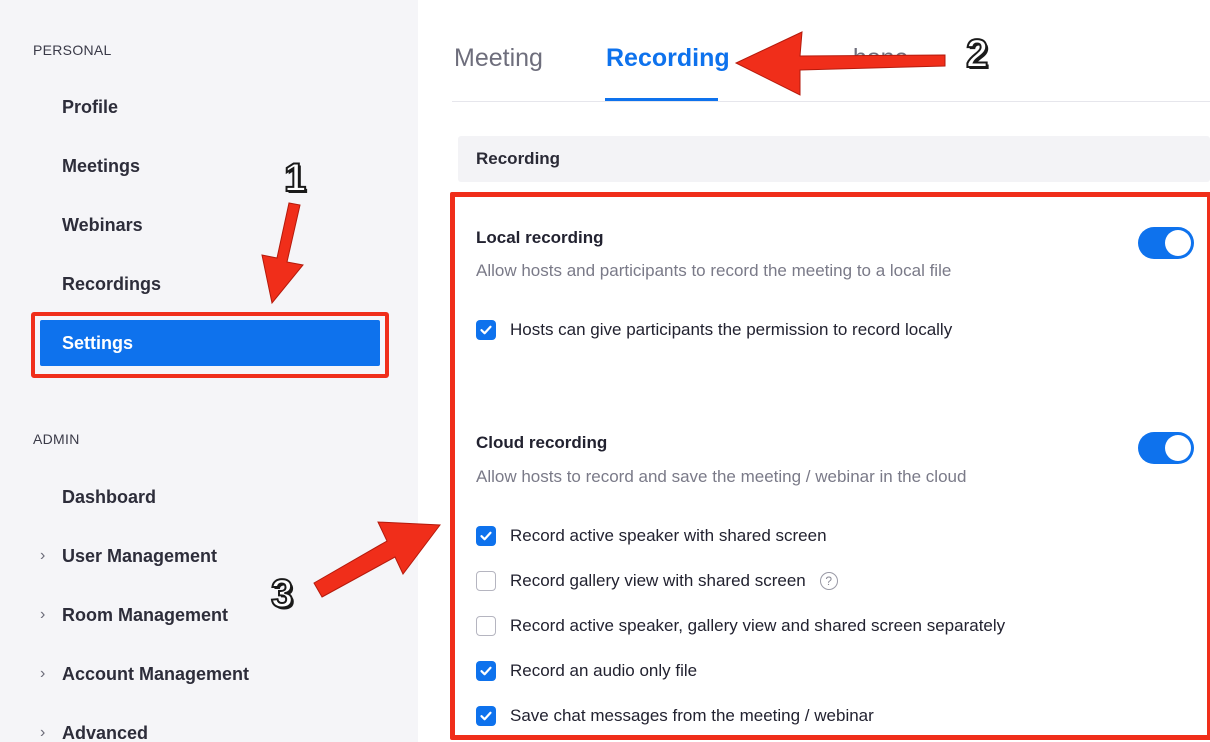  Describe the element at coordinates (661, 99) in the screenshot. I see `active-tab-indicator` at that location.